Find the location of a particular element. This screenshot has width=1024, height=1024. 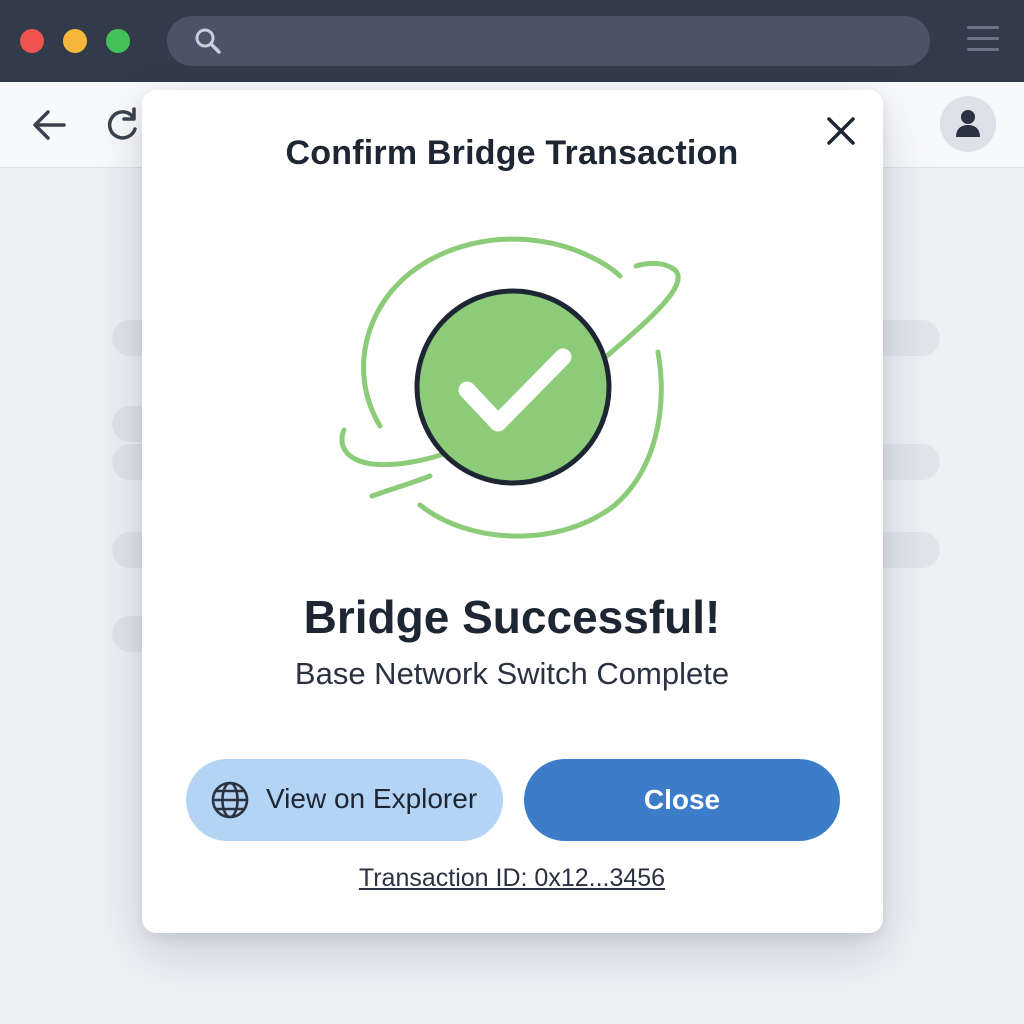

window-minimize-button is located at coordinates (75, 41).